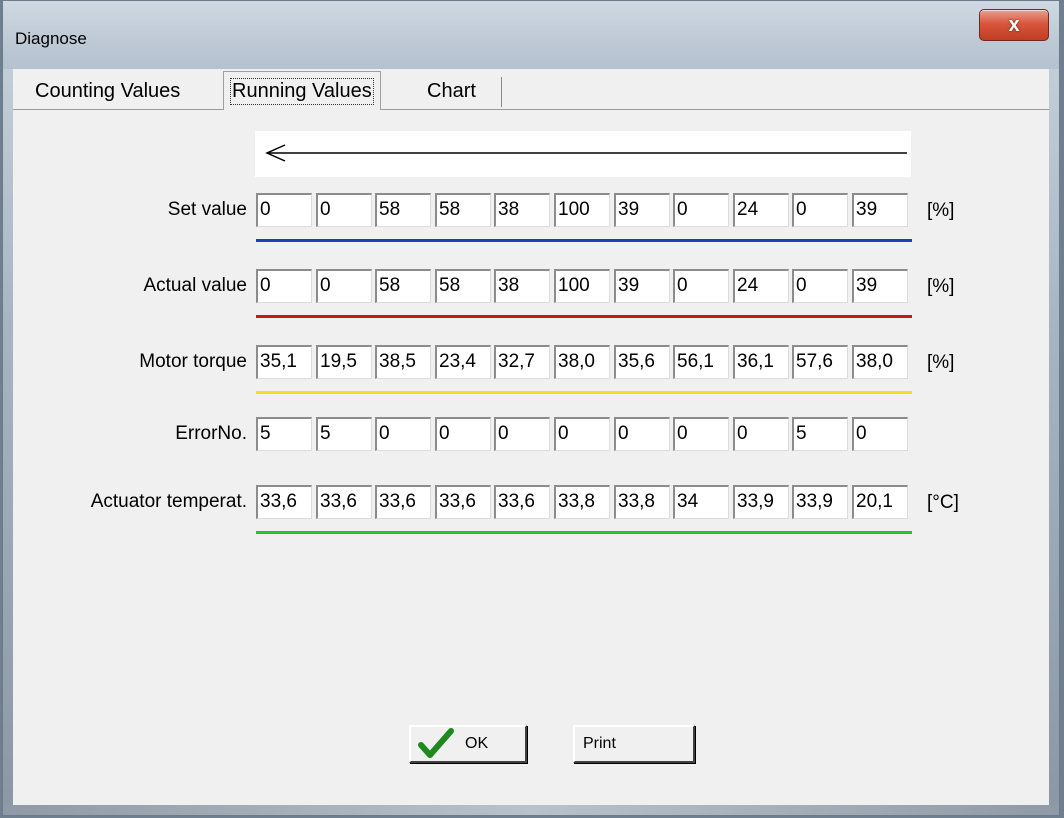  What do you see at coordinates (531, 810) in the screenshot?
I see `window-frame-bottom` at bounding box center [531, 810].